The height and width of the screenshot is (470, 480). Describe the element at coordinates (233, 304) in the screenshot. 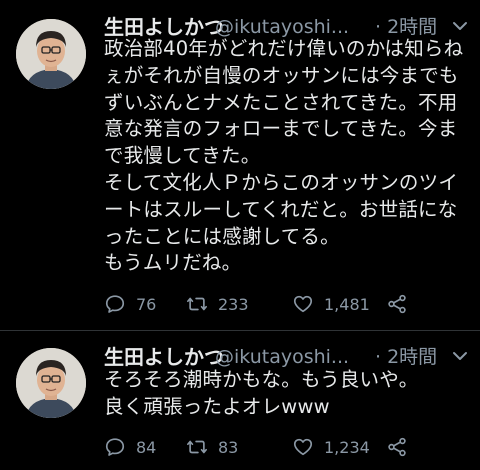

I see `retweet-count: 233` at that location.